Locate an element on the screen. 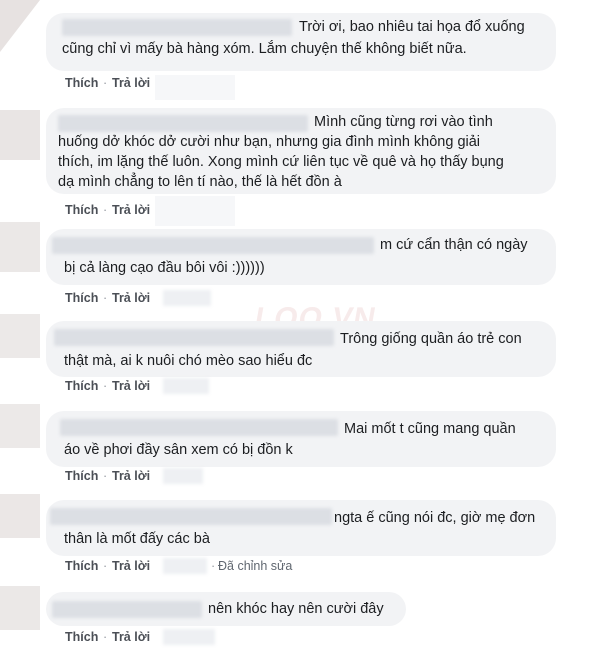 The width and height of the screenshot is (600, 656). comment-text-line: Mình cũng từng rơi vào tình is located at coordinates (403, 122).